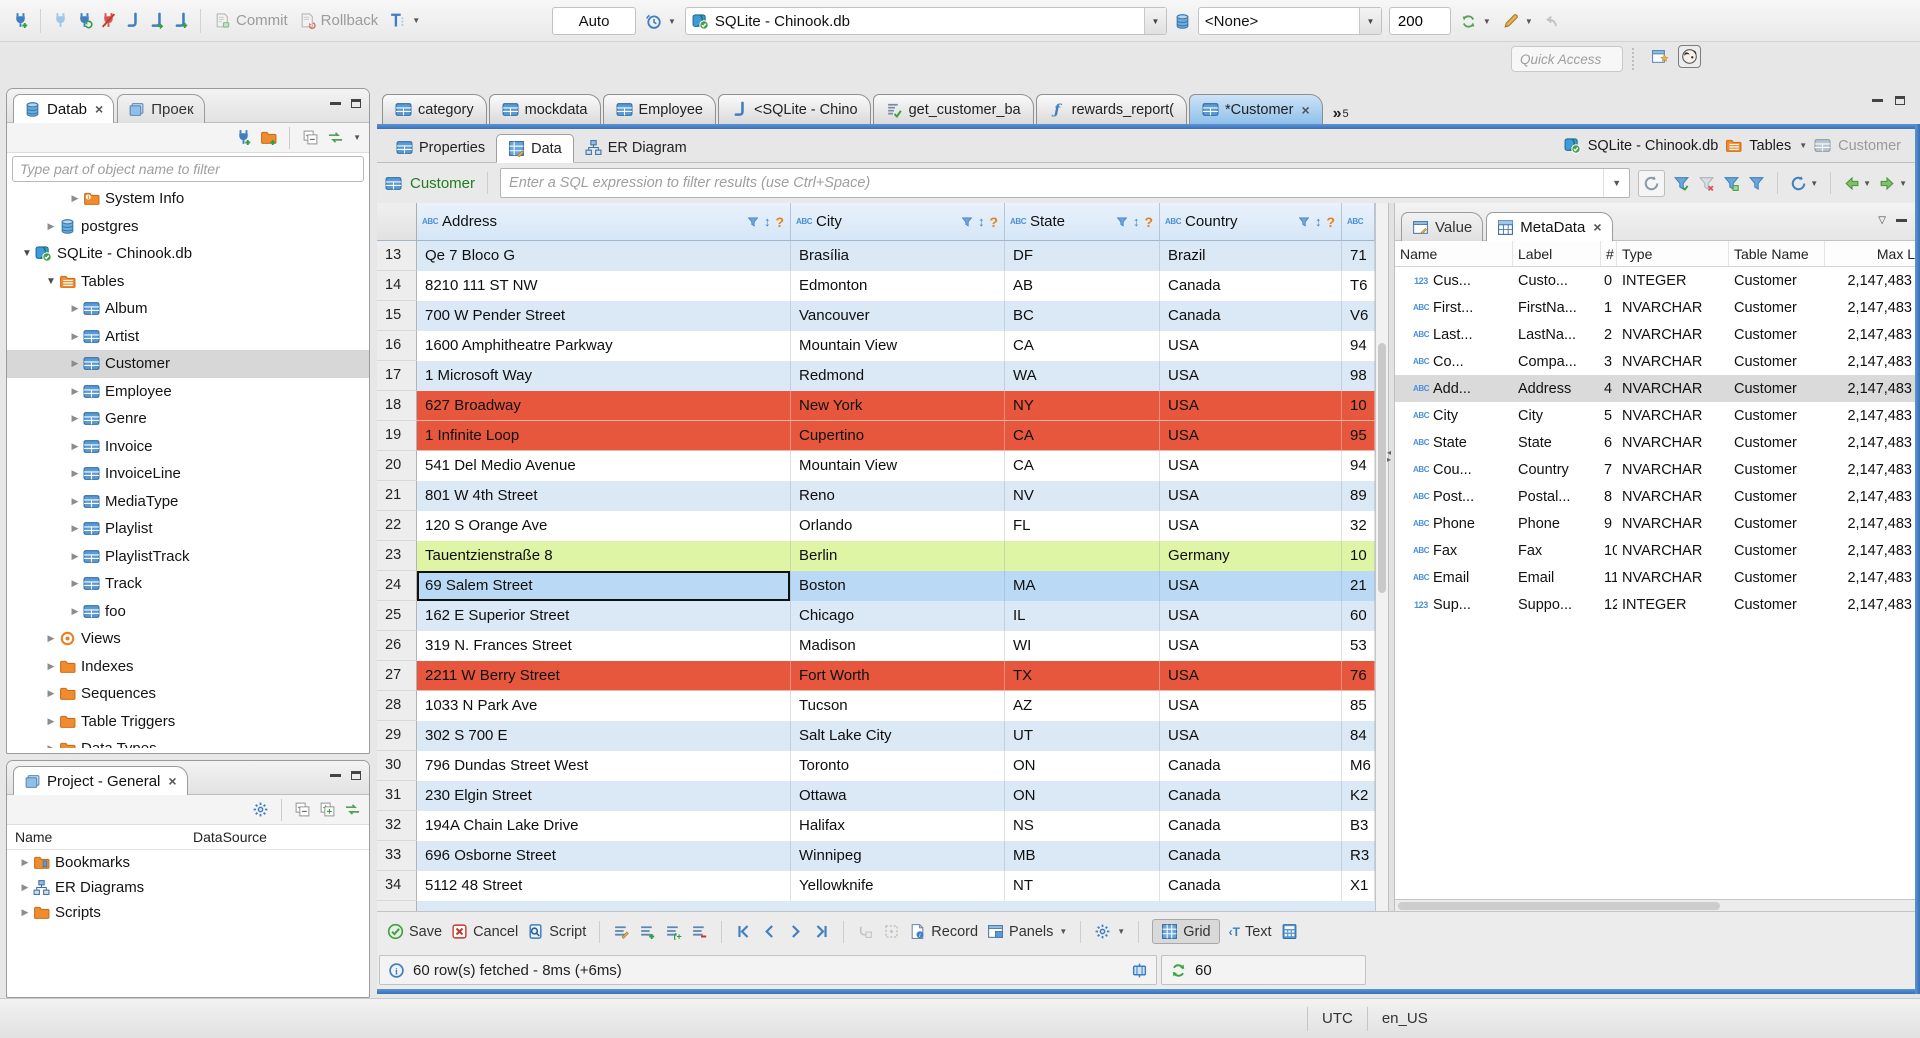 This screenshot has height=1038, width=1920. What do you see at coordinates (397, 646) in the screenshot?
I see `row-number: 26` at bounding box center [397, 646].